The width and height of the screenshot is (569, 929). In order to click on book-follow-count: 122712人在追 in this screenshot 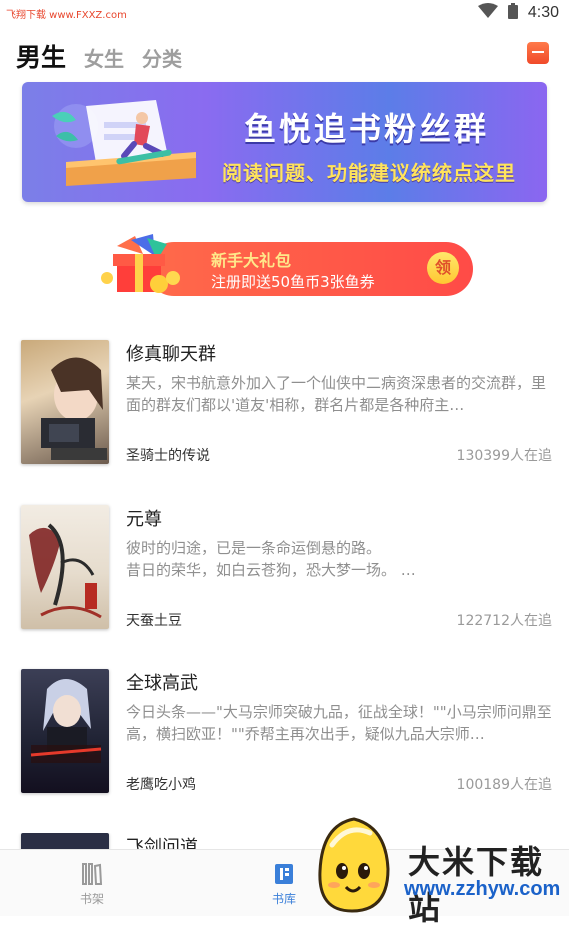, I will do `click(504, 621)`.